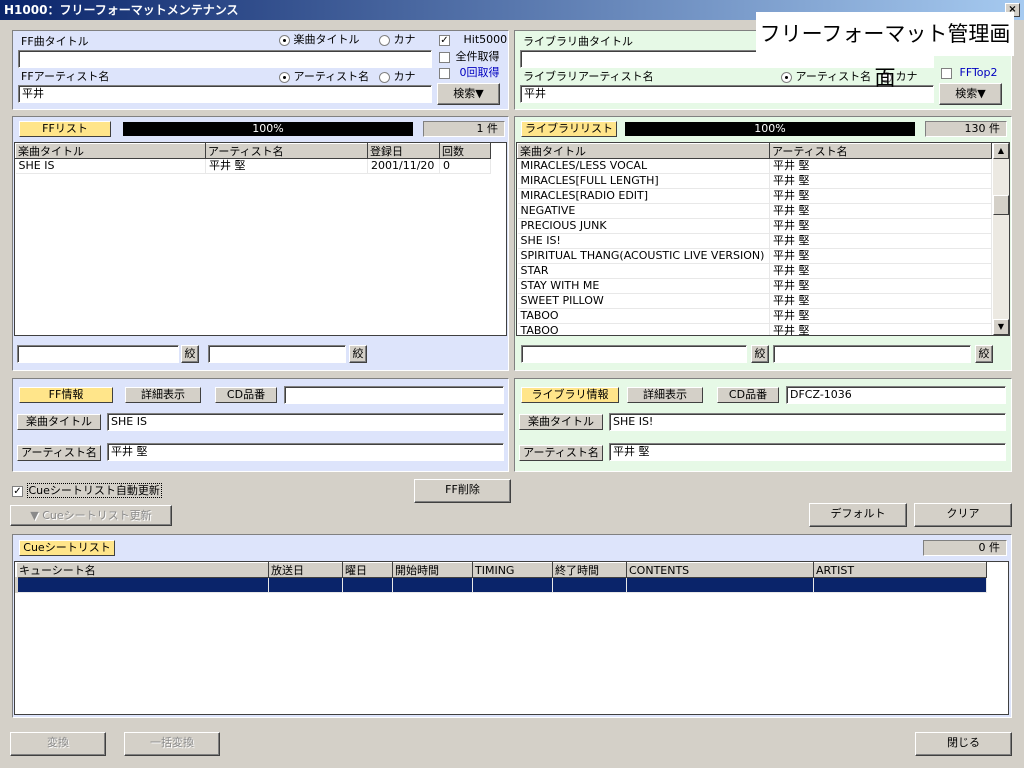 The image size is (1024, 768). What do you see at coordinates (66, 395) in the screenshot?
I see `ff-info-label: FF情報` at bounding box center [66, 395].